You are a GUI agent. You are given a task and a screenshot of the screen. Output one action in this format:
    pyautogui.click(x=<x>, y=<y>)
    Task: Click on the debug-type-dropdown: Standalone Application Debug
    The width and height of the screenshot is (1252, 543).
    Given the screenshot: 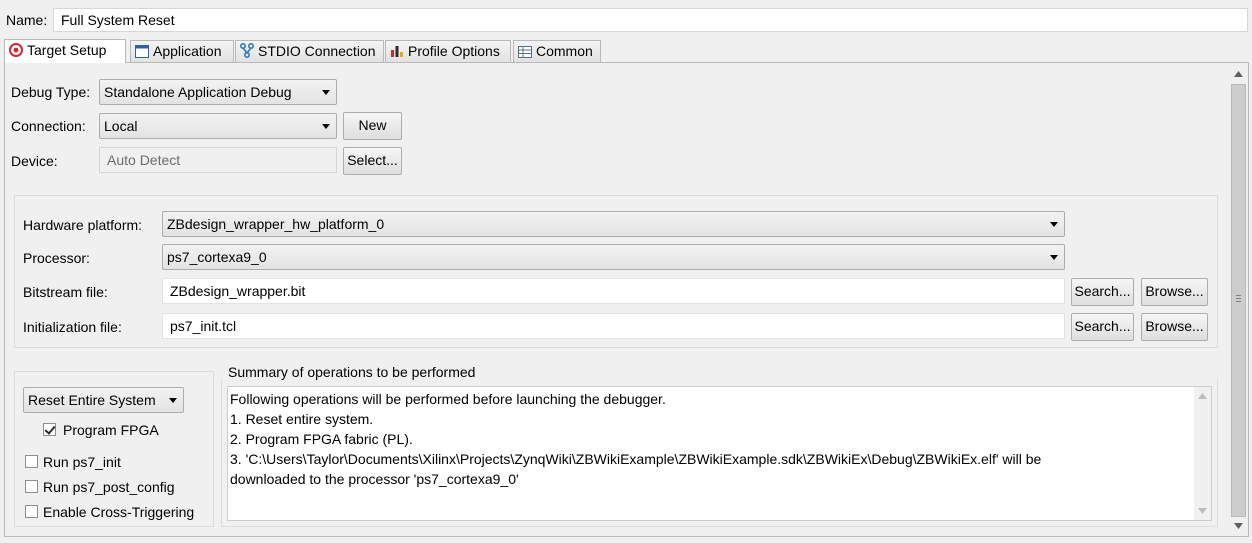 What is the action you would take?
    pyautogui.click(x=218, y=92)
    